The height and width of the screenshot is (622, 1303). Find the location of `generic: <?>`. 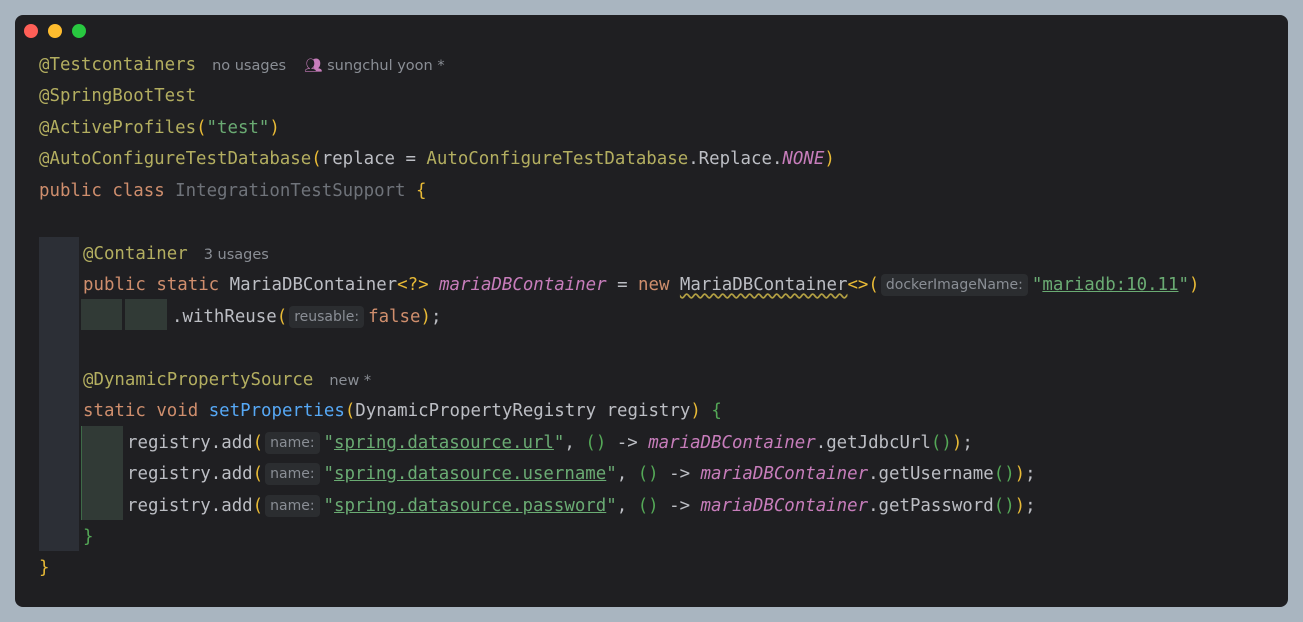

generic: <?> is located at coordinates (413, 285).